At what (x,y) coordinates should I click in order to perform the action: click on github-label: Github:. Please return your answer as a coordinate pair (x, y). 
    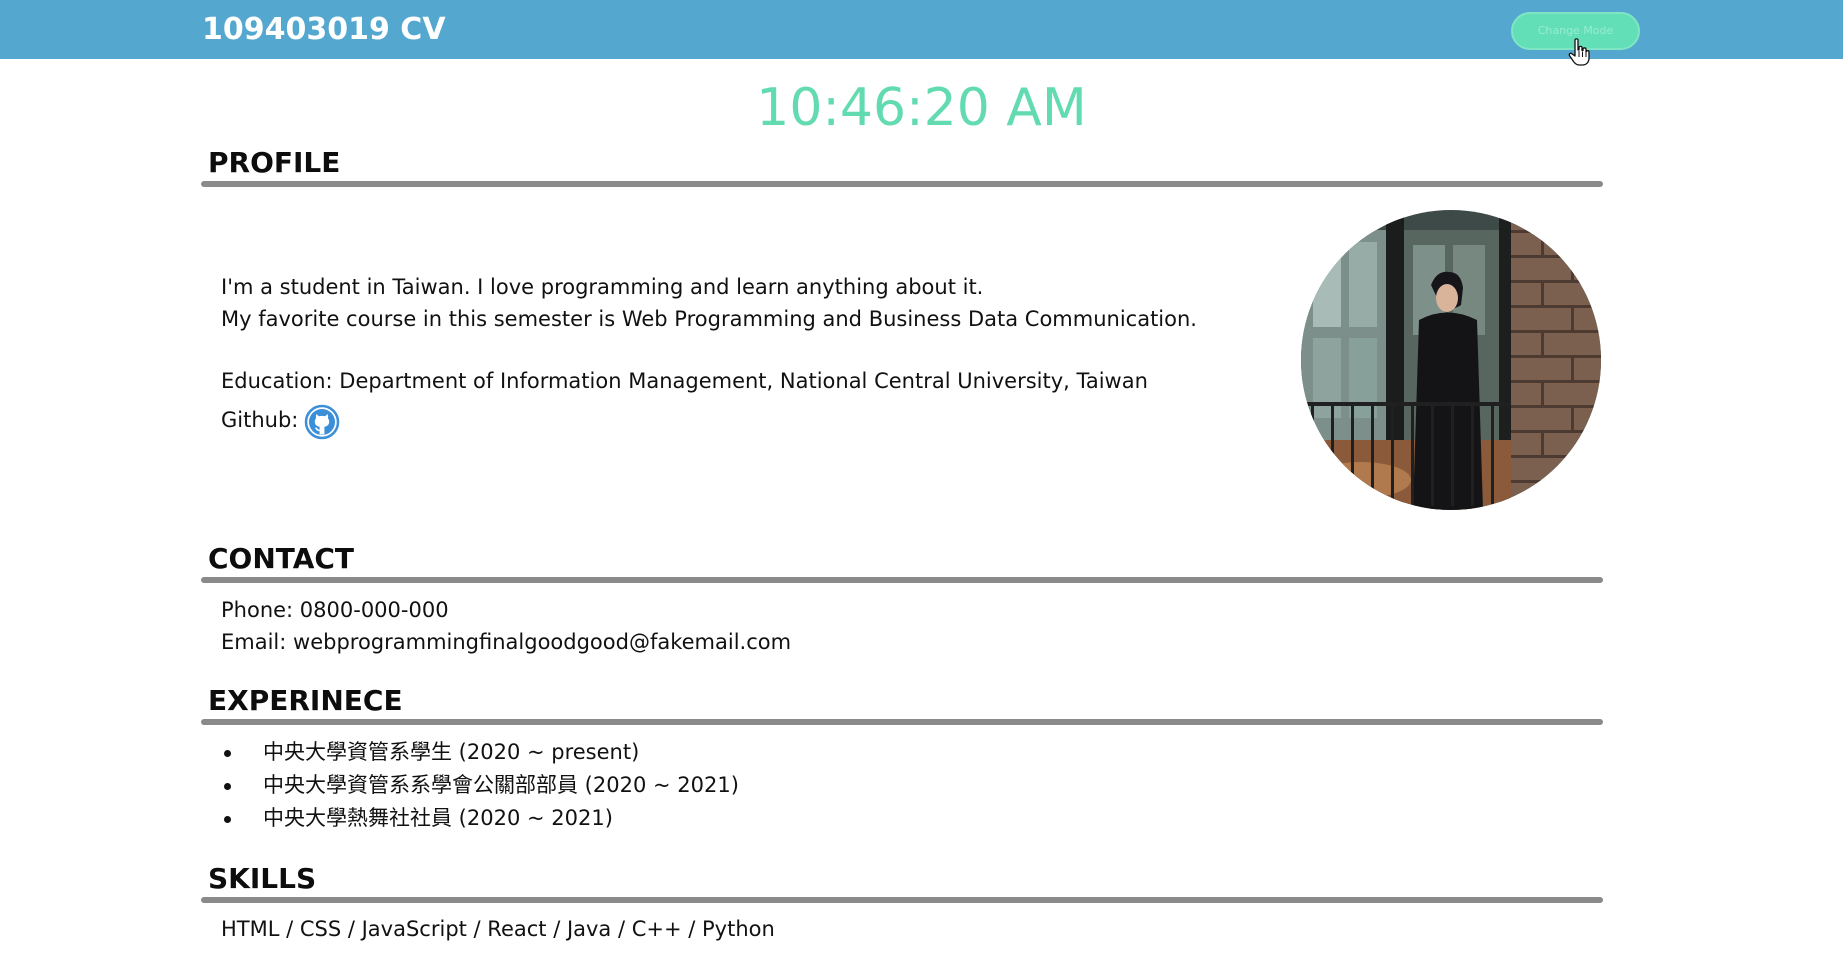
    Looking at the image, I should click on (260, 420).